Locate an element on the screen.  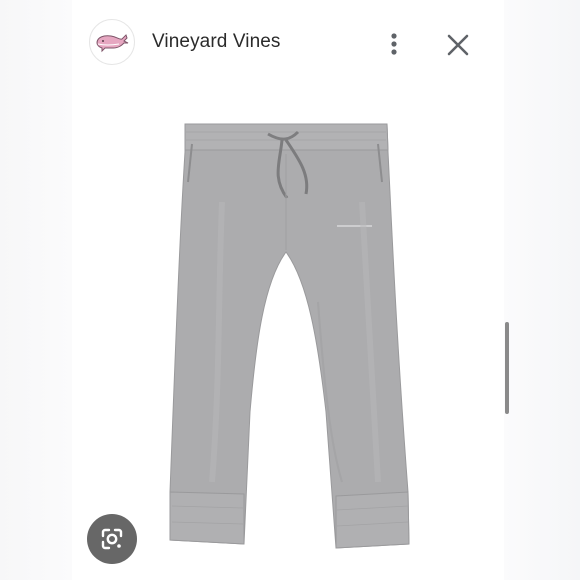
close-icon is located at coordinates (458, 45).